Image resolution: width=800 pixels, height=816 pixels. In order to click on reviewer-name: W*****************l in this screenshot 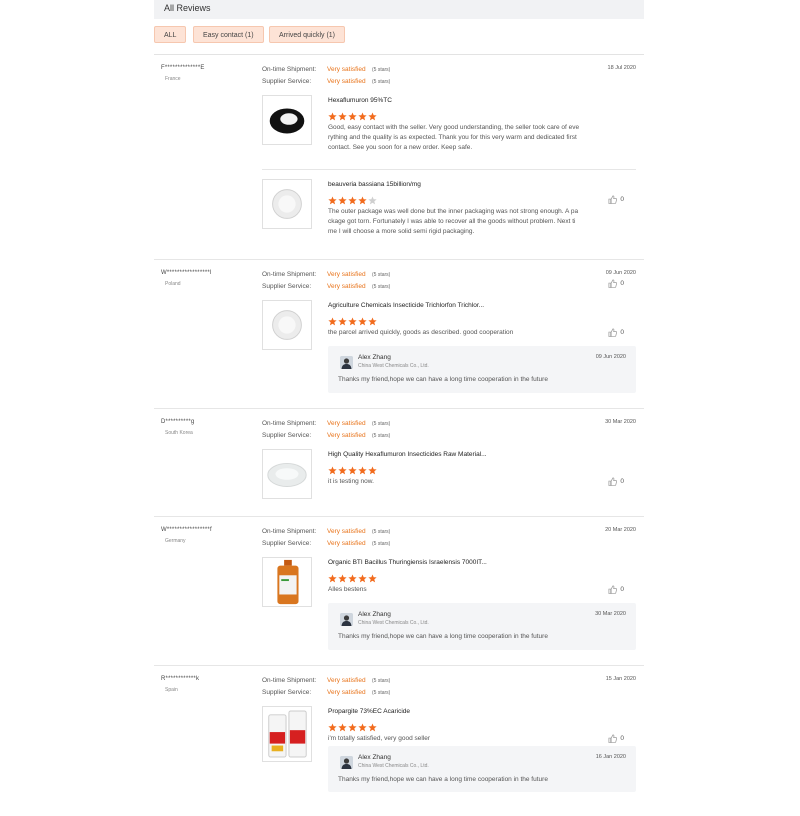, I will do `click(186, 273)`.